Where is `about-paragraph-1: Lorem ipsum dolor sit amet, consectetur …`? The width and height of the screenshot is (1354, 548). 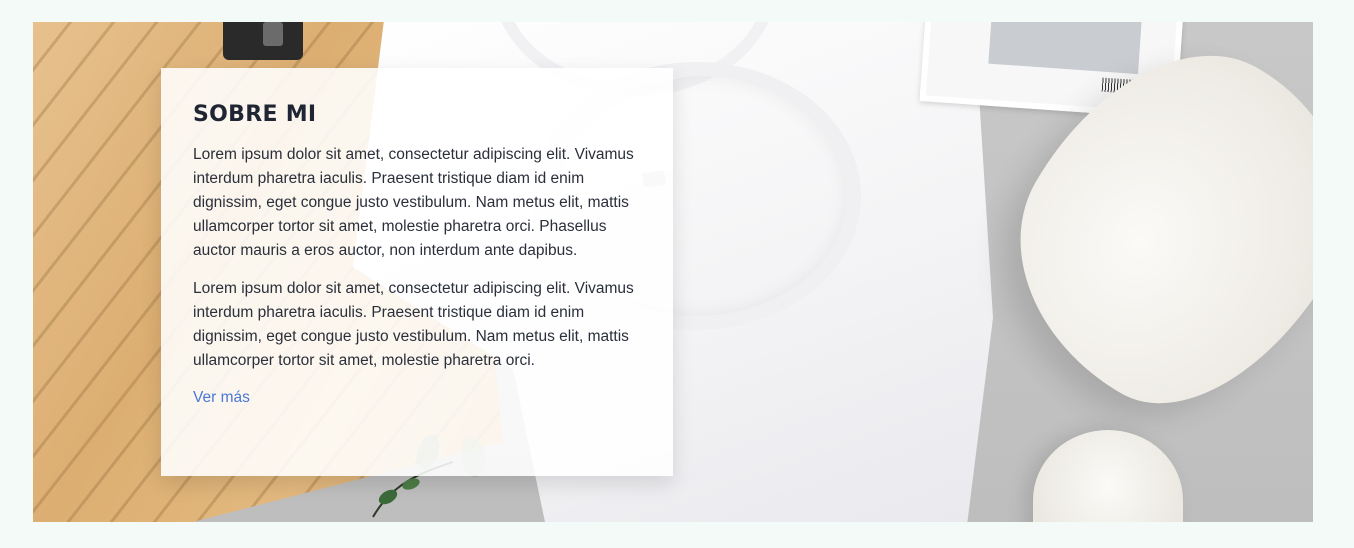
about-paragraph-1: Lorem ipsum dolor sit amet, consectetur … is located at coordinates (413, 202).